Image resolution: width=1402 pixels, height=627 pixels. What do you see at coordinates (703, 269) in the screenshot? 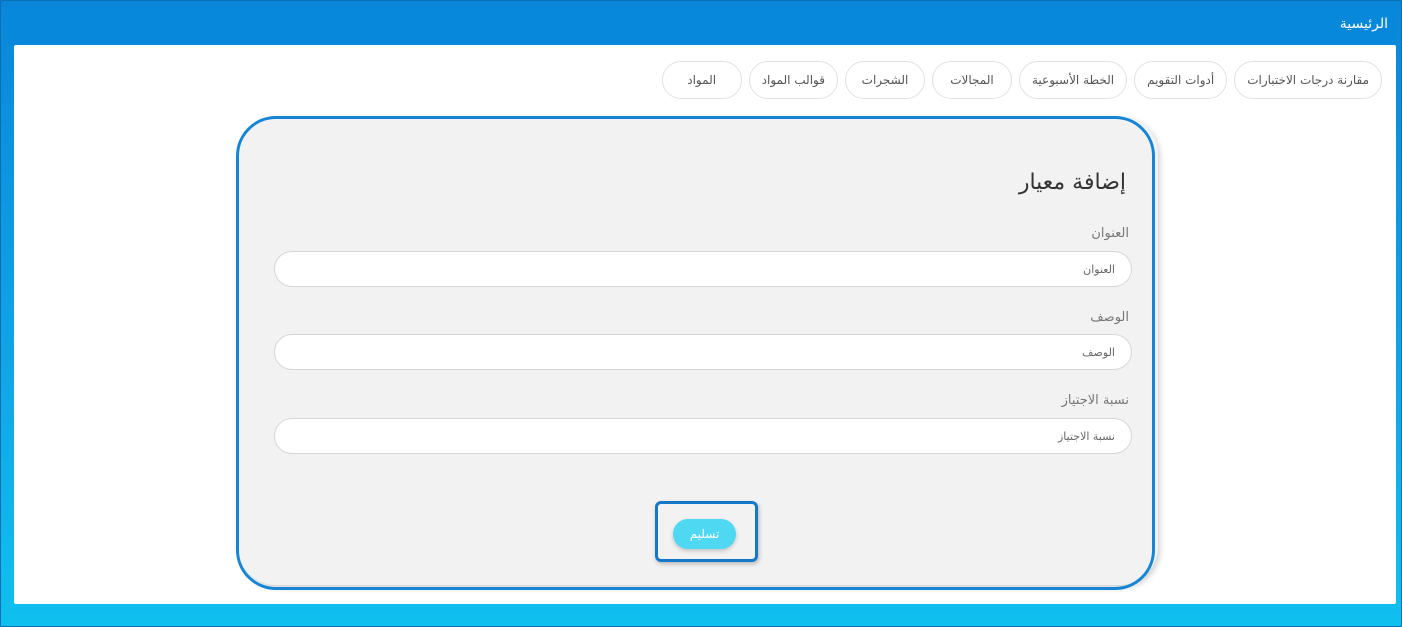
I see `title-input` at bounding box center [703, 269].